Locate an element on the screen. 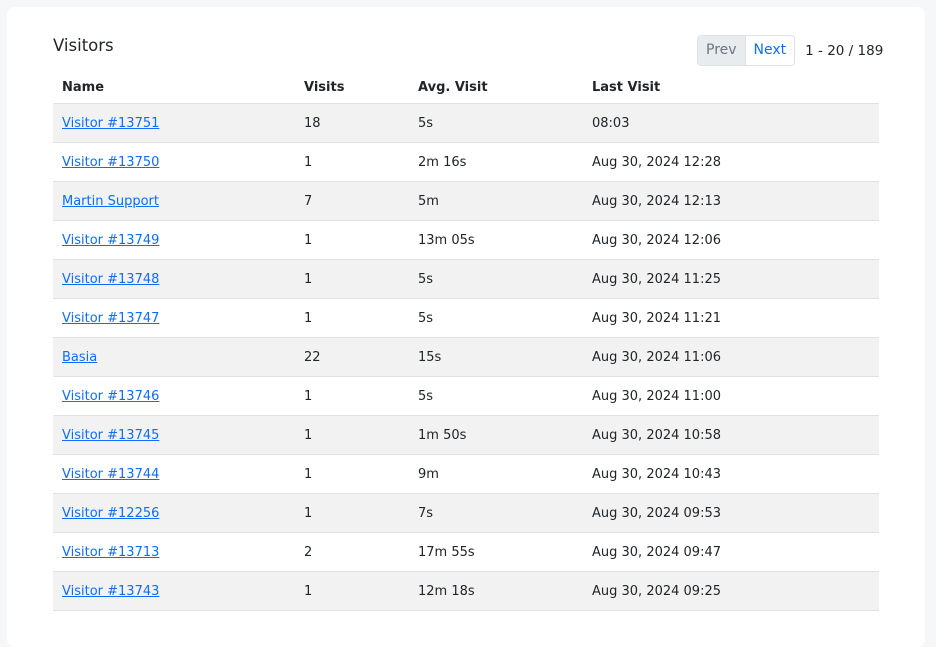 This screenshot has height=647, width=936. last-visit-cell: Aug 30, 2024 09:25 is located at coordinates (731, 591).